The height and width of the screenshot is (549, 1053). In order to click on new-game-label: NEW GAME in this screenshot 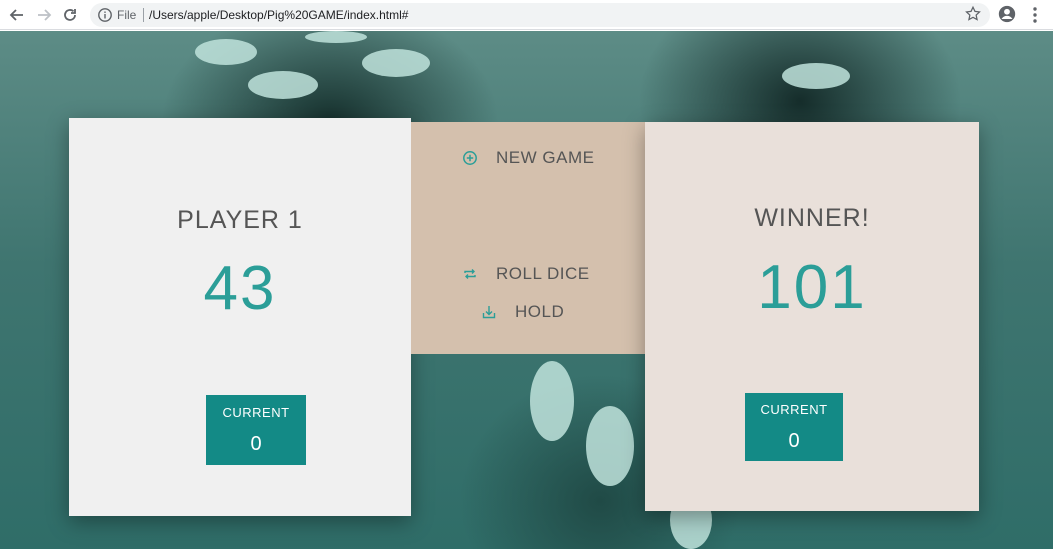, I will do `click(545, 157)`.